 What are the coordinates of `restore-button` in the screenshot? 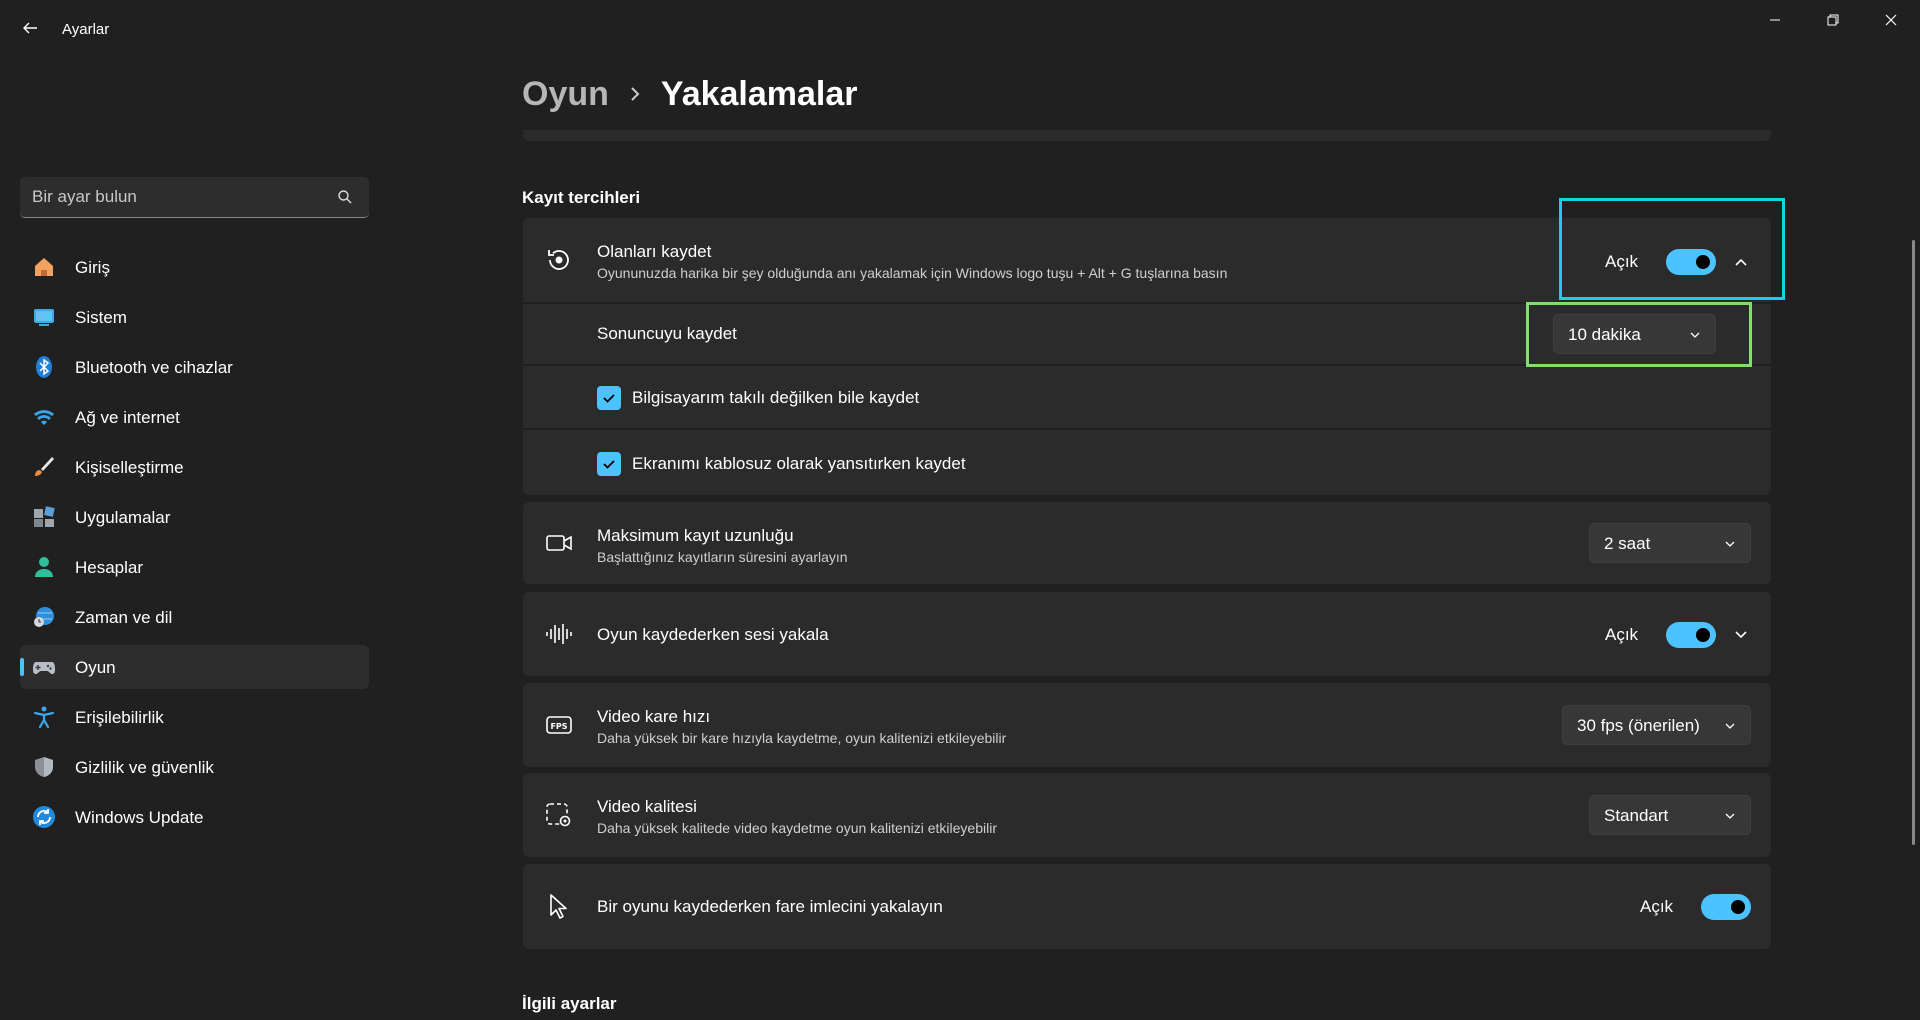 It's located at (1833, 20).